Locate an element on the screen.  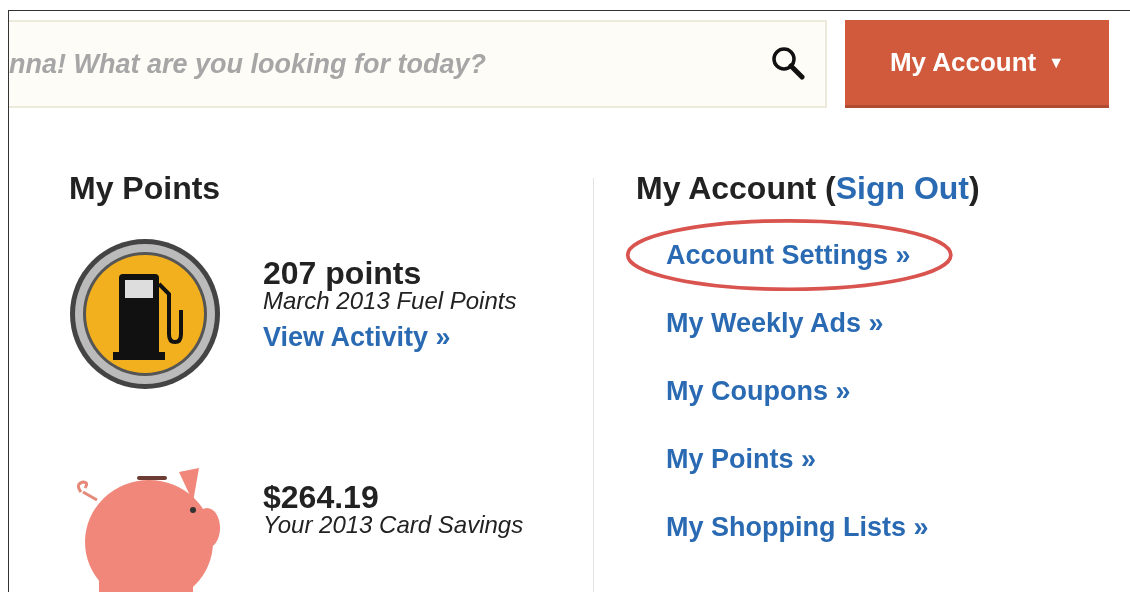
account-link: My Coupons » is located at coordinates (758, 391).